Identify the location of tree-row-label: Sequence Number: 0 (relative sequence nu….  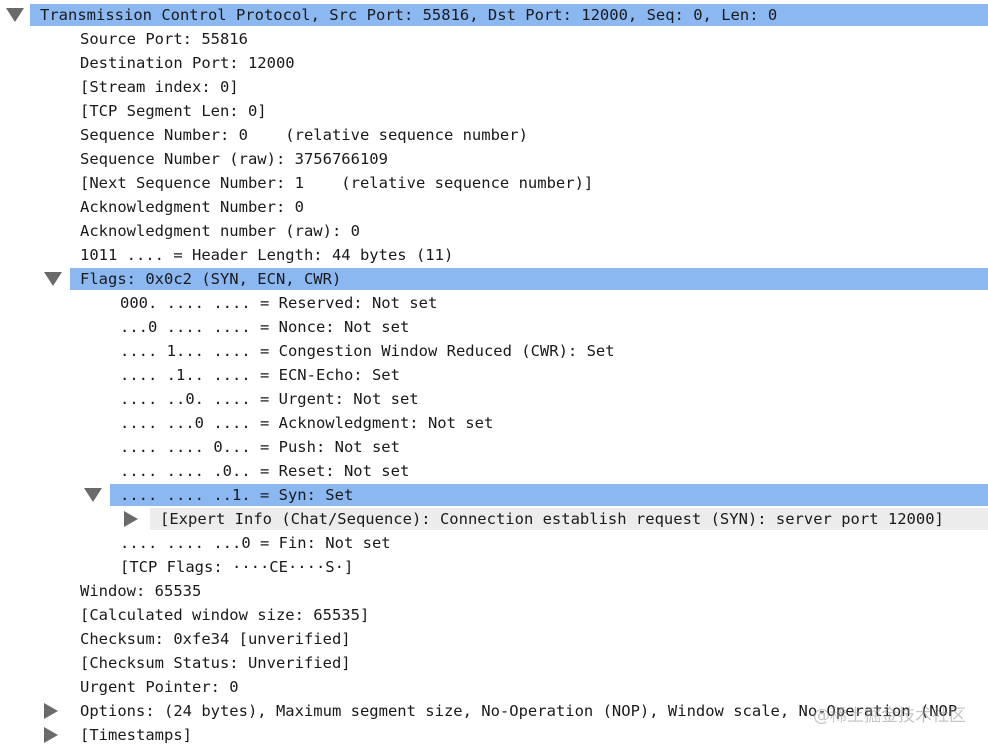
(304, 135).